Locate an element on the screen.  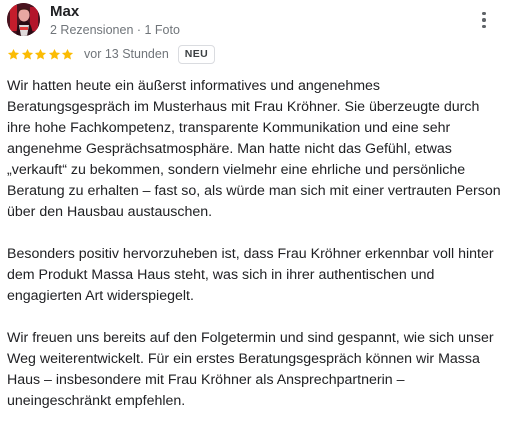
review-line: uneingeschränkt empfehlen. is located at coordinates (96, 401).